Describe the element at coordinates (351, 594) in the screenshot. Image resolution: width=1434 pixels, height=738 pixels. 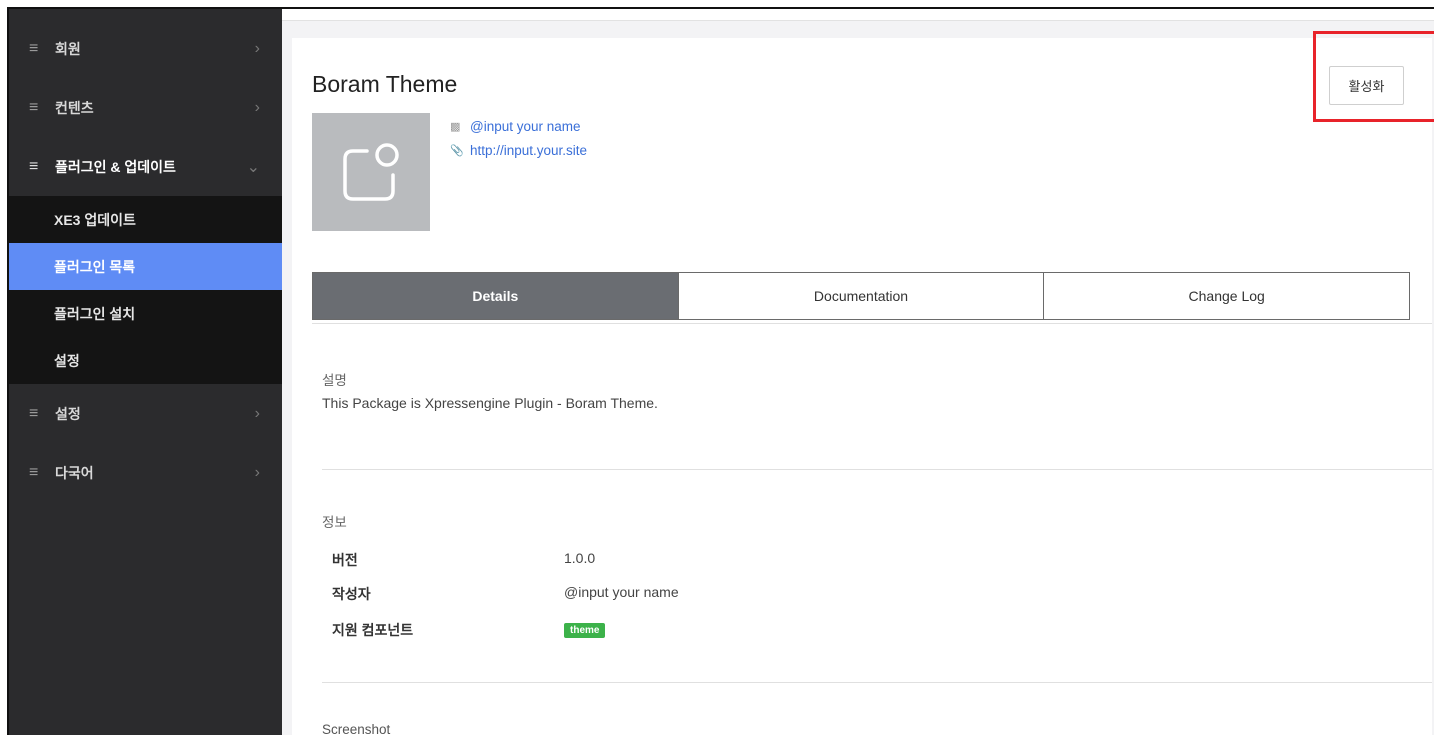
I see `info-key: 작성자` at that location.